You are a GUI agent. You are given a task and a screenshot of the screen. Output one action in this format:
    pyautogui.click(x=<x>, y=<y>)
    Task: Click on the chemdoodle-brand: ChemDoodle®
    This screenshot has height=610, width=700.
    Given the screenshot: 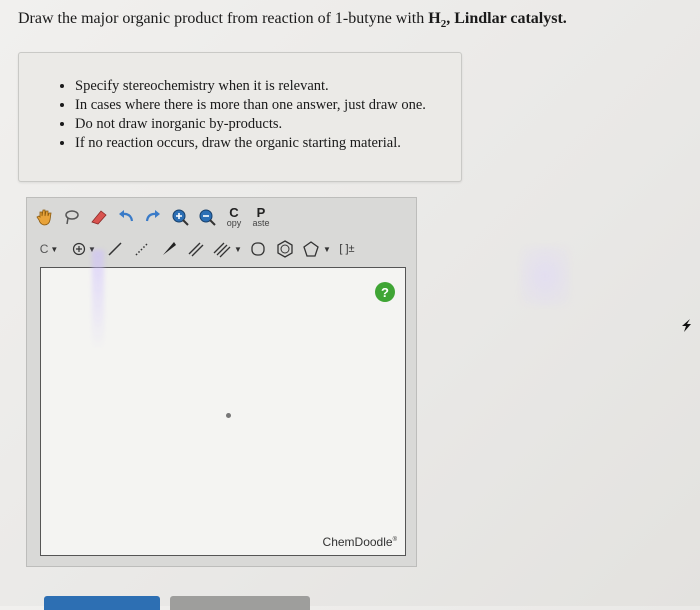 What is the action you would take?
    pyautogui.click(x=360, y=542)
    